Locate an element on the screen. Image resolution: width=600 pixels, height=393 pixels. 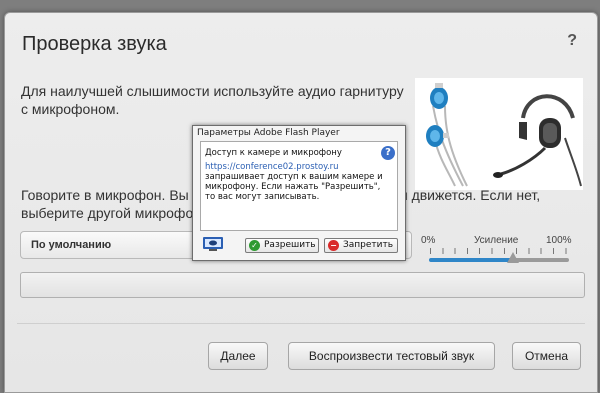
flash-dialog-title: Параметры Adobe Flash Player is located at coordinates (268, 133).